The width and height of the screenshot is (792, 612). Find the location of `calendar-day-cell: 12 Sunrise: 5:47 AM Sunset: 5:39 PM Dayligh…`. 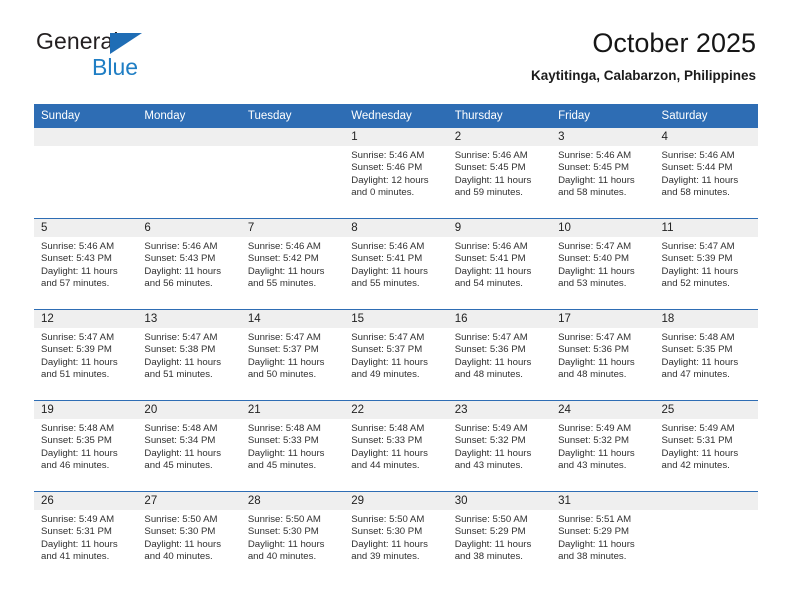

calendar-day-cell: 12 Sunrise: 5:47 AM Sunset: 5:39 PM Dayligh… is located at coordinates (86, 355).